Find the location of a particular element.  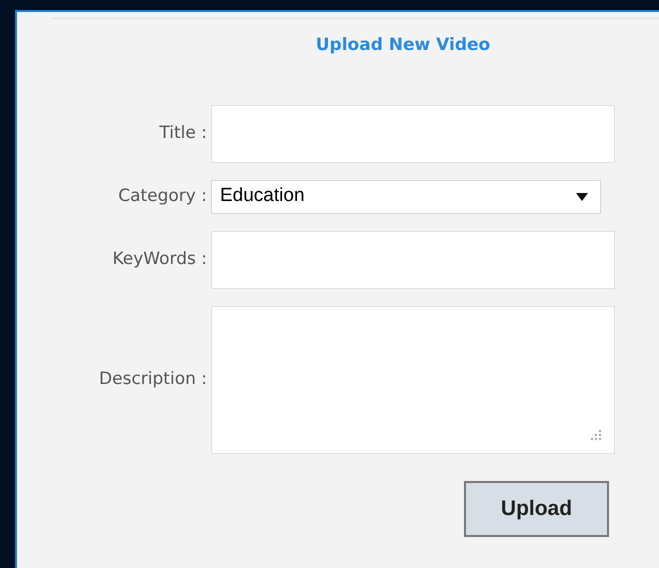

caret-icon is located at coordinates (582, 196).